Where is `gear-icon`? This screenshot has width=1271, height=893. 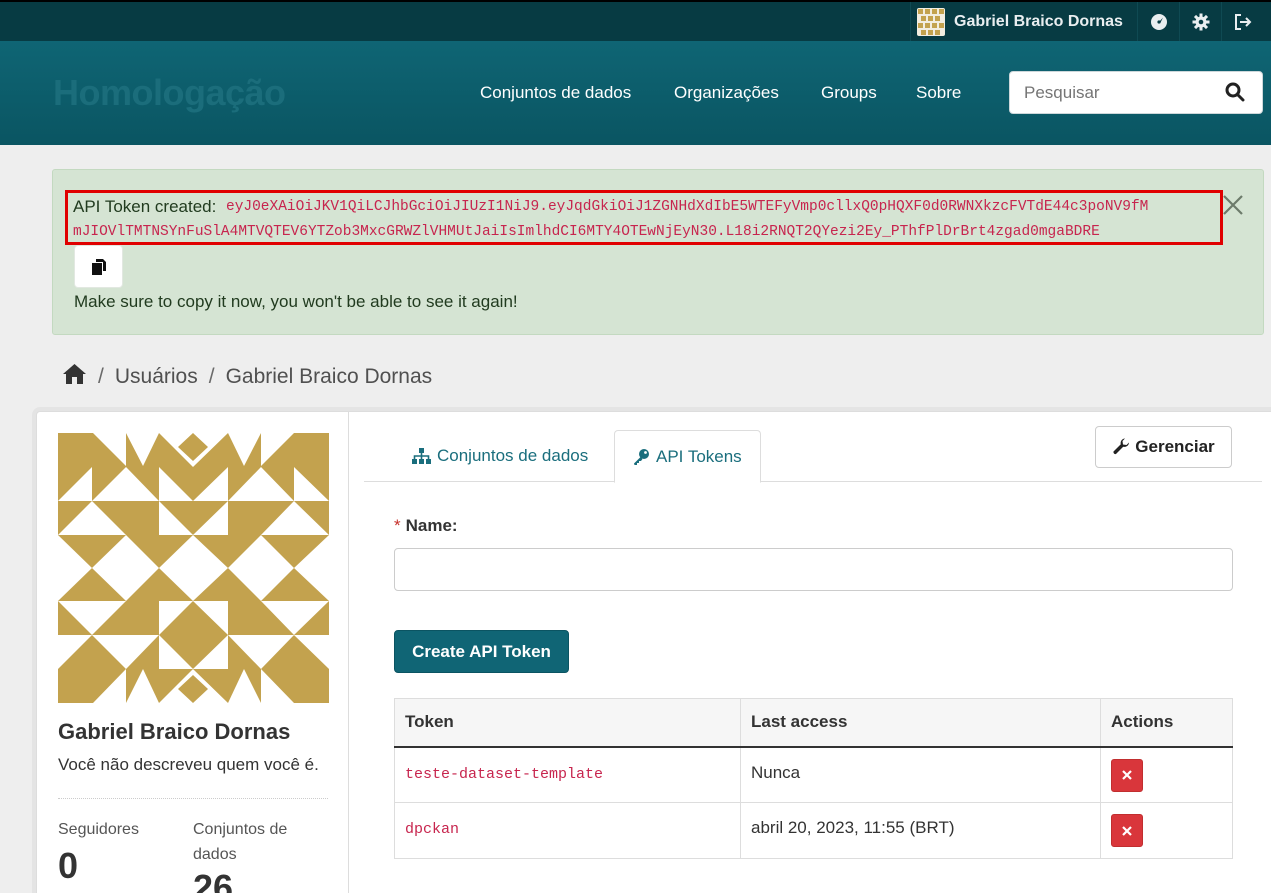
gear-icon is located at coordinates (1200, 21).